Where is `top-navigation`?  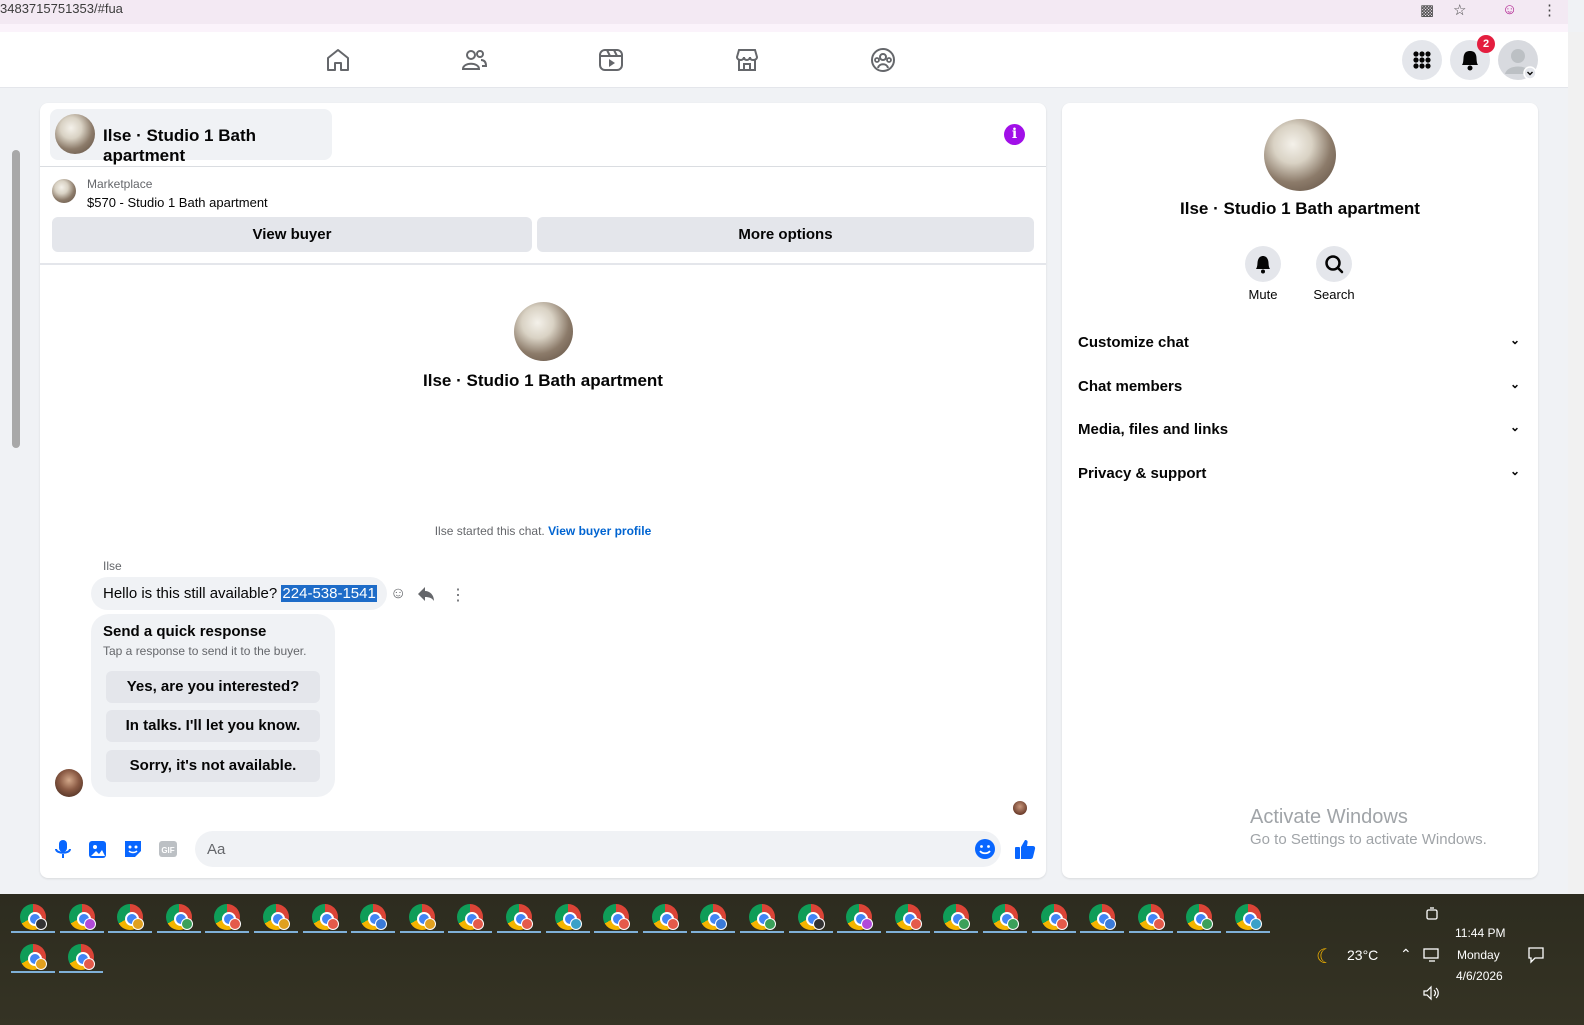 top-navigation is located at coordinates (784, 60).